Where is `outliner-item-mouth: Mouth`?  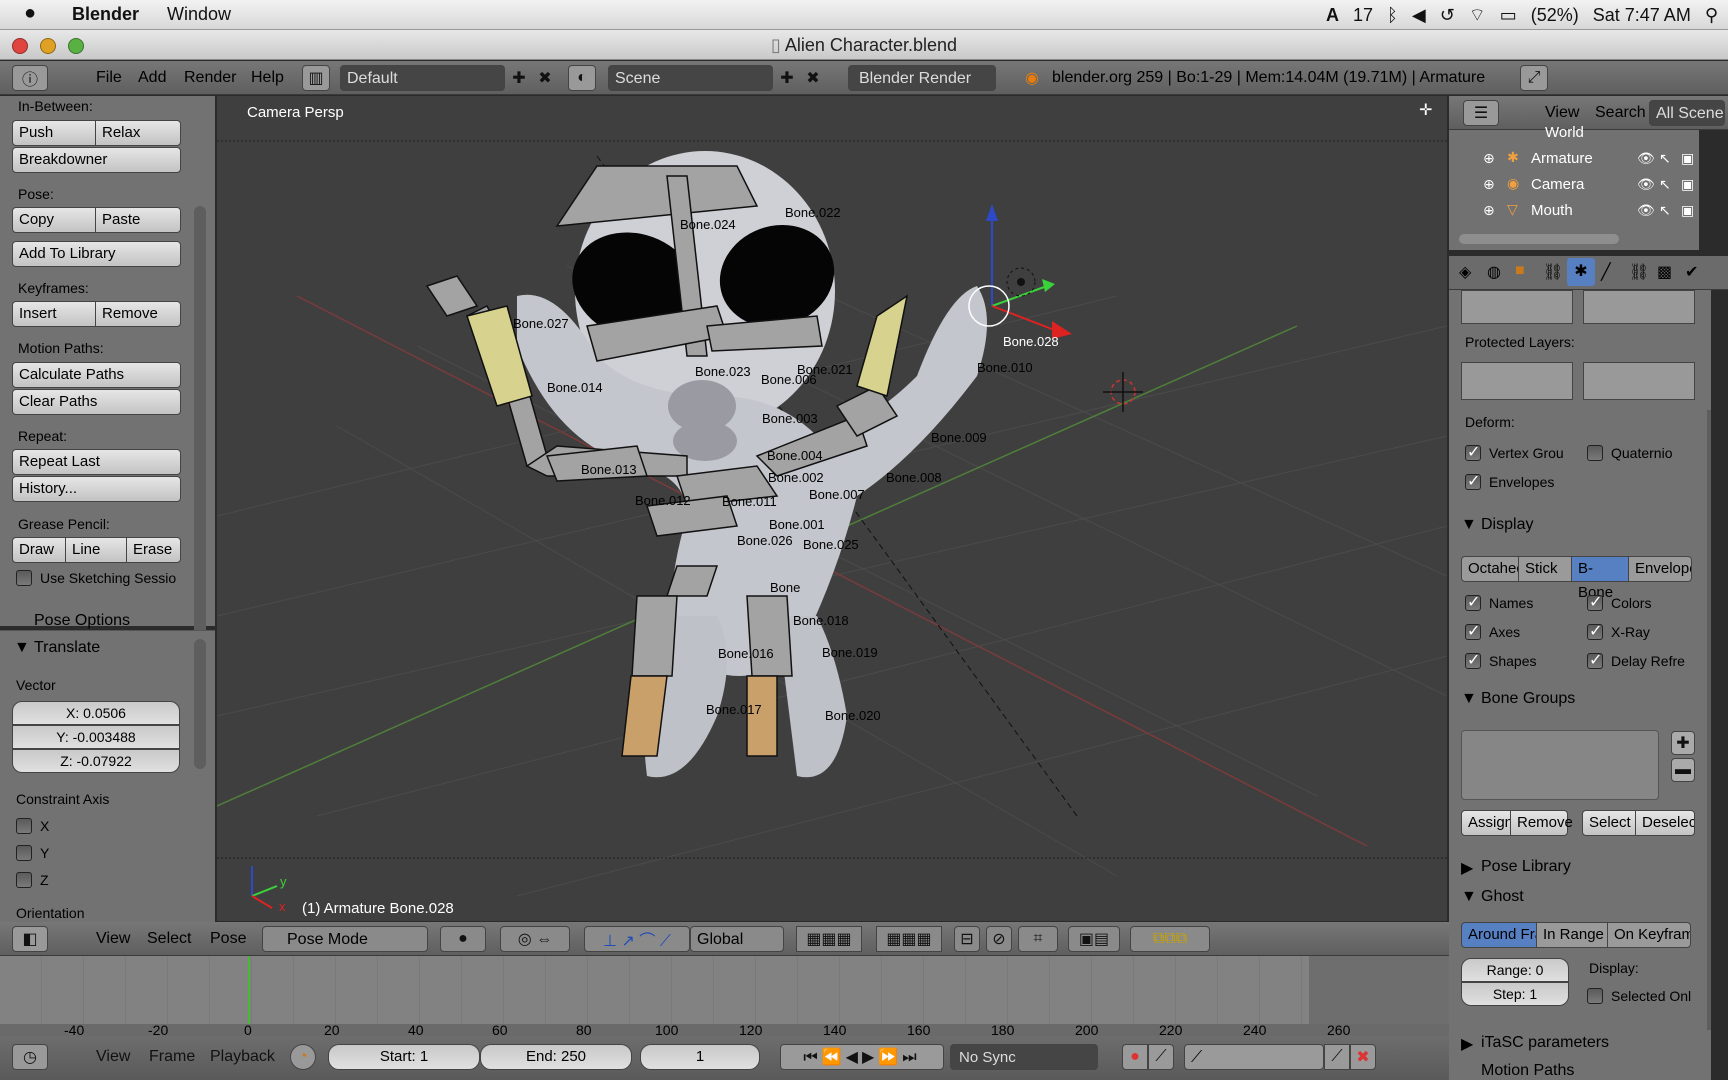
outliner-item-mouth: Mouth is located at coordinates (1552, 210).